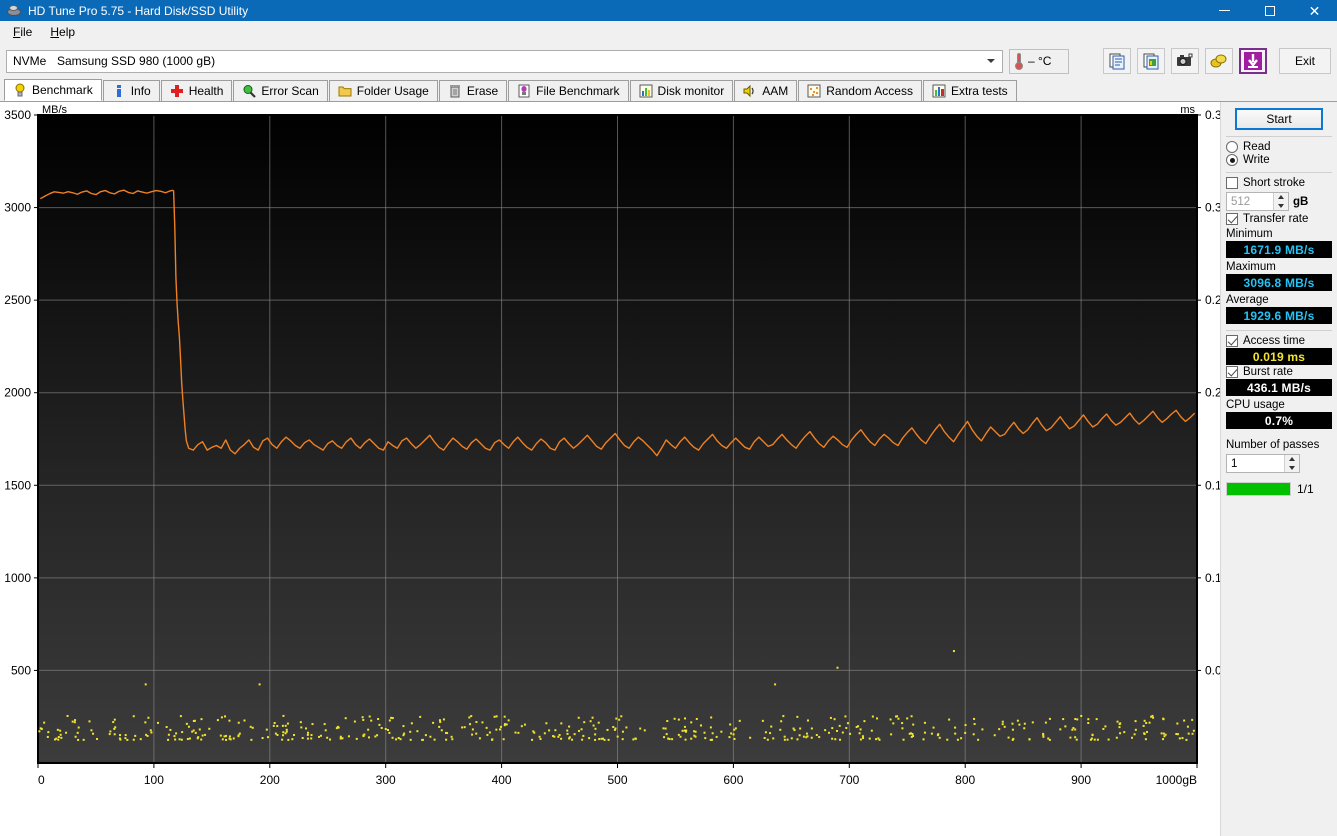 This screenshot has height=836, width=1337. I want to click on speaker-icon, so click(750, 91).